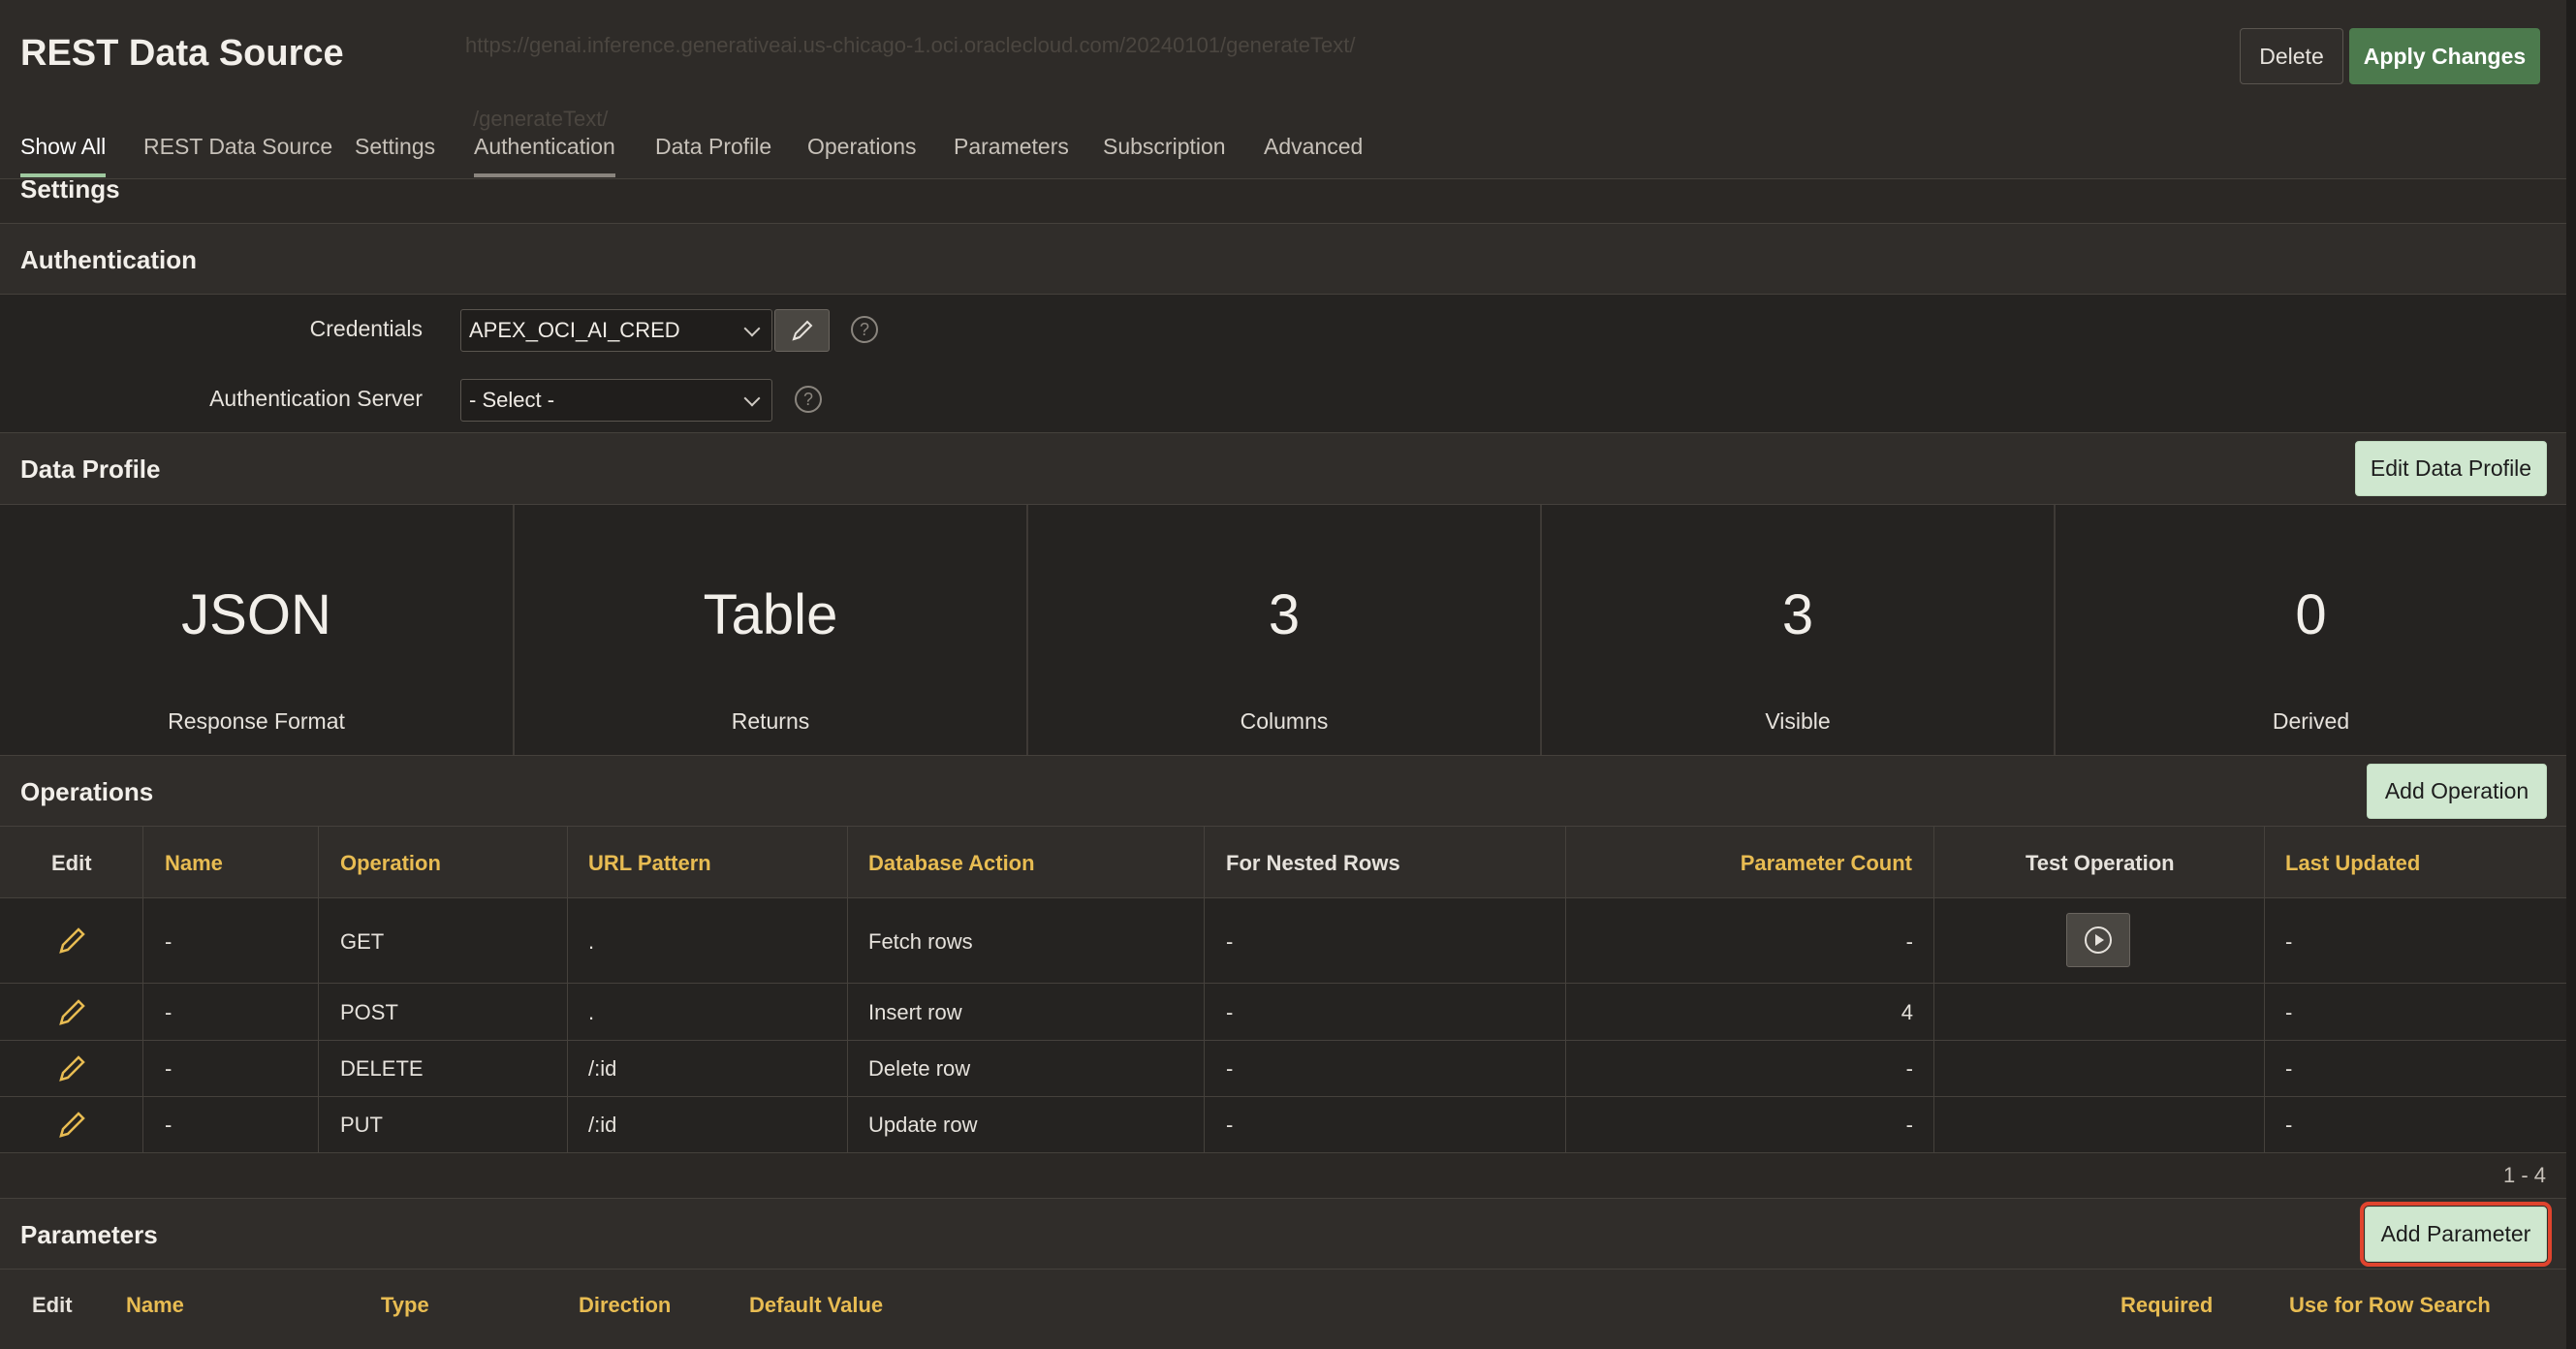 The height and width of the screenshot is (1349, 2576). I want to click on authentication-region-header: Authentication, so click(1283, 259).